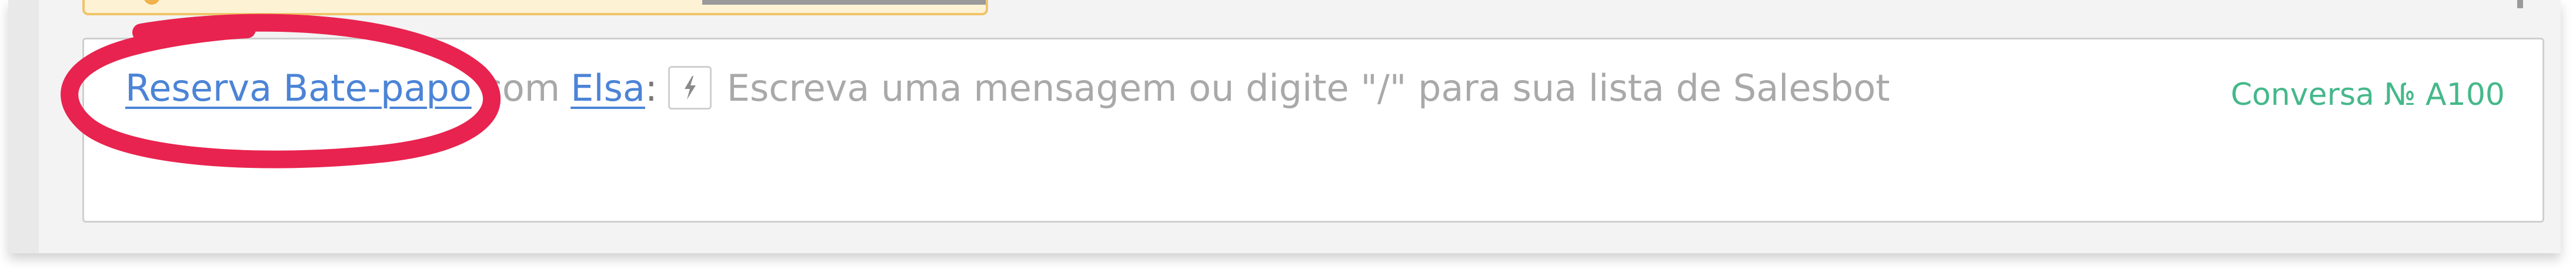  Describe the element at coordinates (2520, 4) in the screenshot. I see `top-right-fragment` at that location.